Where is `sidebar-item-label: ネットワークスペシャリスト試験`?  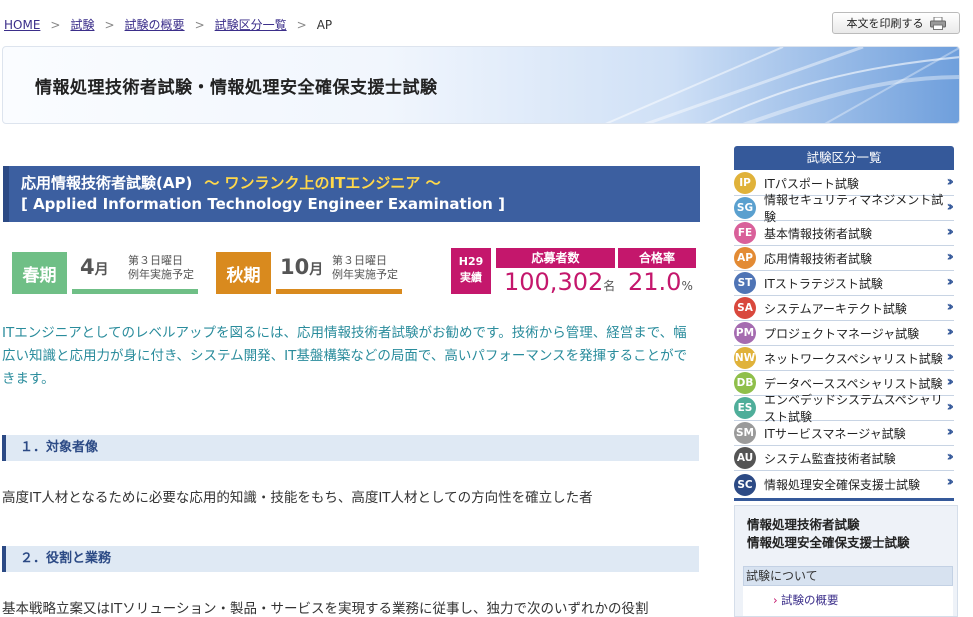 sidebar-item-label: ネットワークスペシャリスト試験 is located at coordinates (853, 358).